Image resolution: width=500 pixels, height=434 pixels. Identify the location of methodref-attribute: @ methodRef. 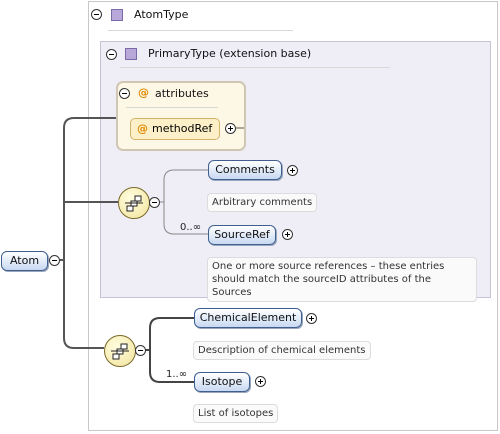
(175, 129).